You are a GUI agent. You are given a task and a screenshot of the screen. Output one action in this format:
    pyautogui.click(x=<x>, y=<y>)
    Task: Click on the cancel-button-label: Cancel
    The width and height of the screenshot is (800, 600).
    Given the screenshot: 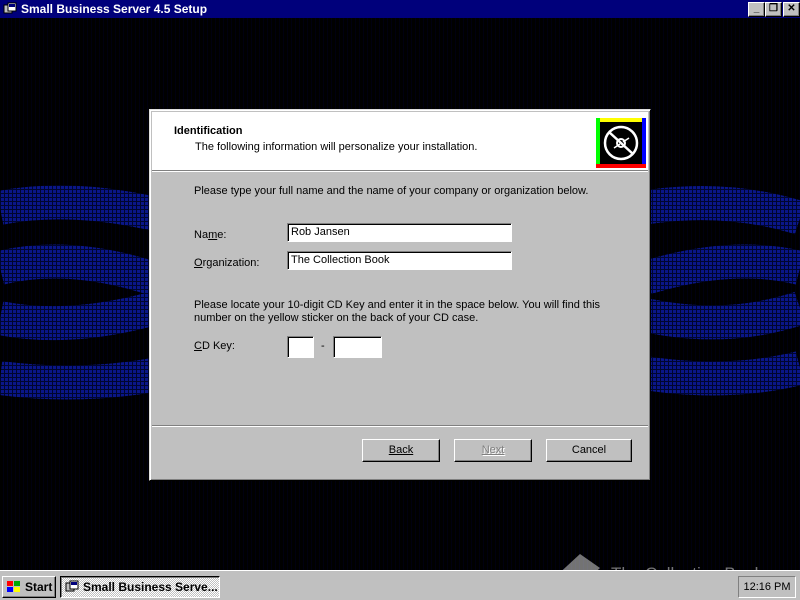 What is the action you would take?
    pyautogui.click(x=589, y=450)
    